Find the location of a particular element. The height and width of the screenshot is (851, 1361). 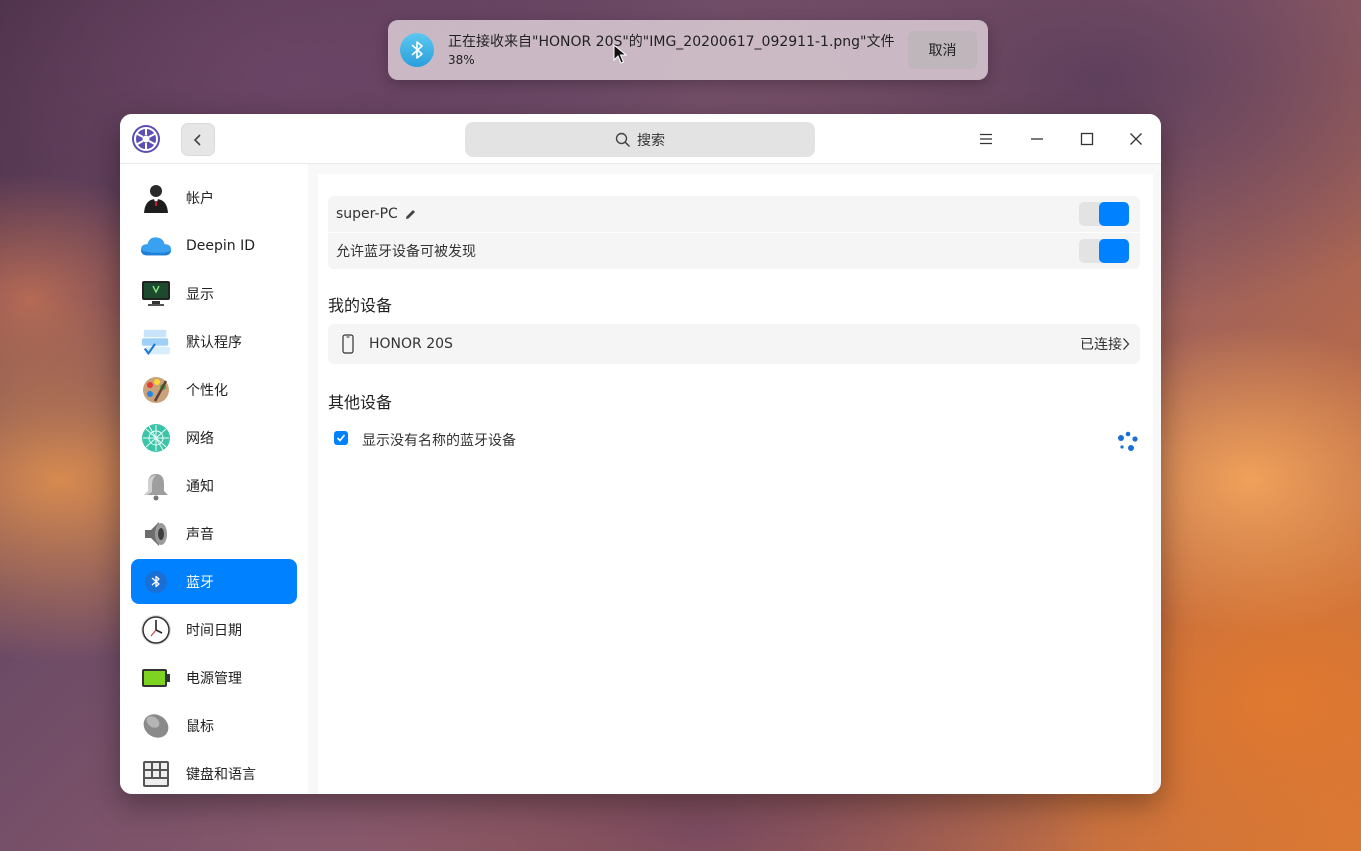

bell-icon is located at coordinates (156, 486).